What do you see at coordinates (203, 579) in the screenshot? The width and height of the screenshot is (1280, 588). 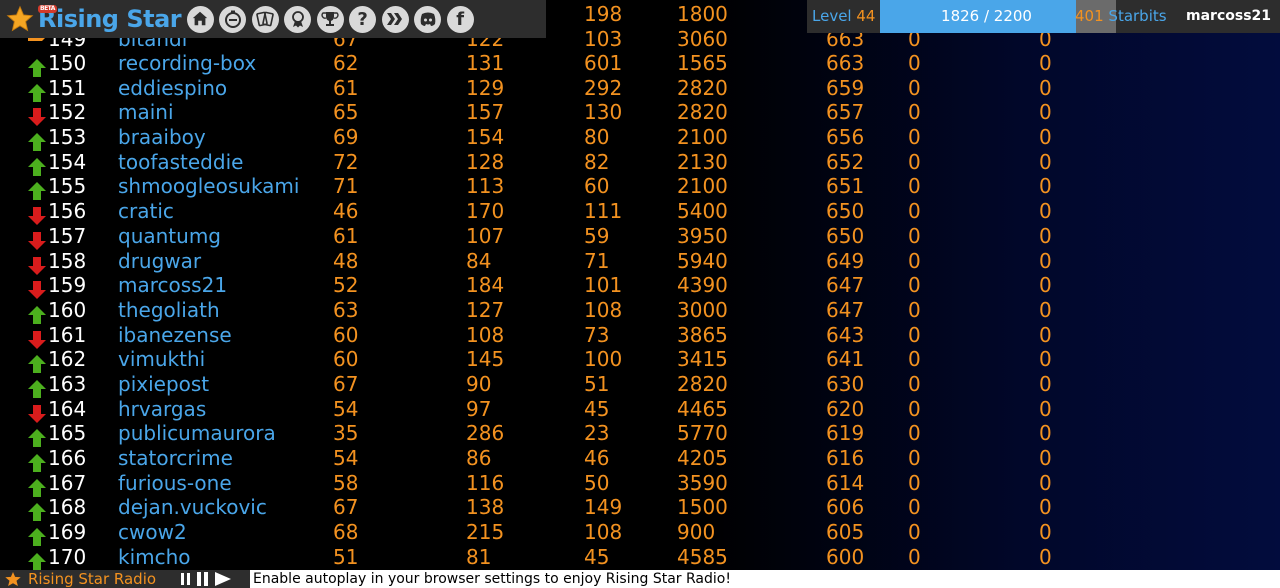 I see `pause-icon` at bounding box center [203, 579].